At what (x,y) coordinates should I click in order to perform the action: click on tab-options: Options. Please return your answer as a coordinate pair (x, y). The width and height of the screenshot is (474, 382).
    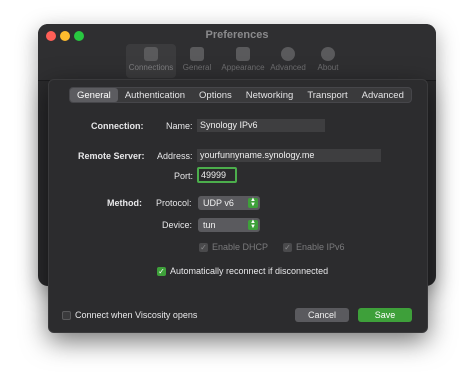
    Looking at the image, I should click on (215, 95).